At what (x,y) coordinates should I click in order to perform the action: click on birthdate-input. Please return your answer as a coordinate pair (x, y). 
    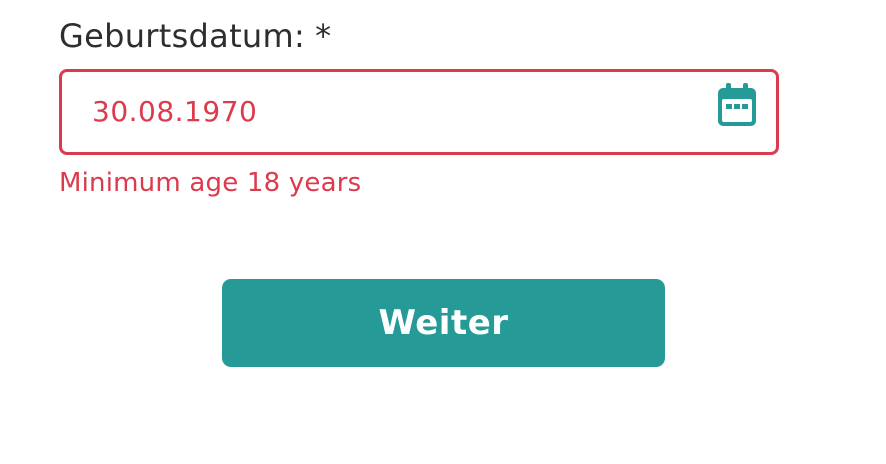
    Looking at the image, I should click on (392, 112).